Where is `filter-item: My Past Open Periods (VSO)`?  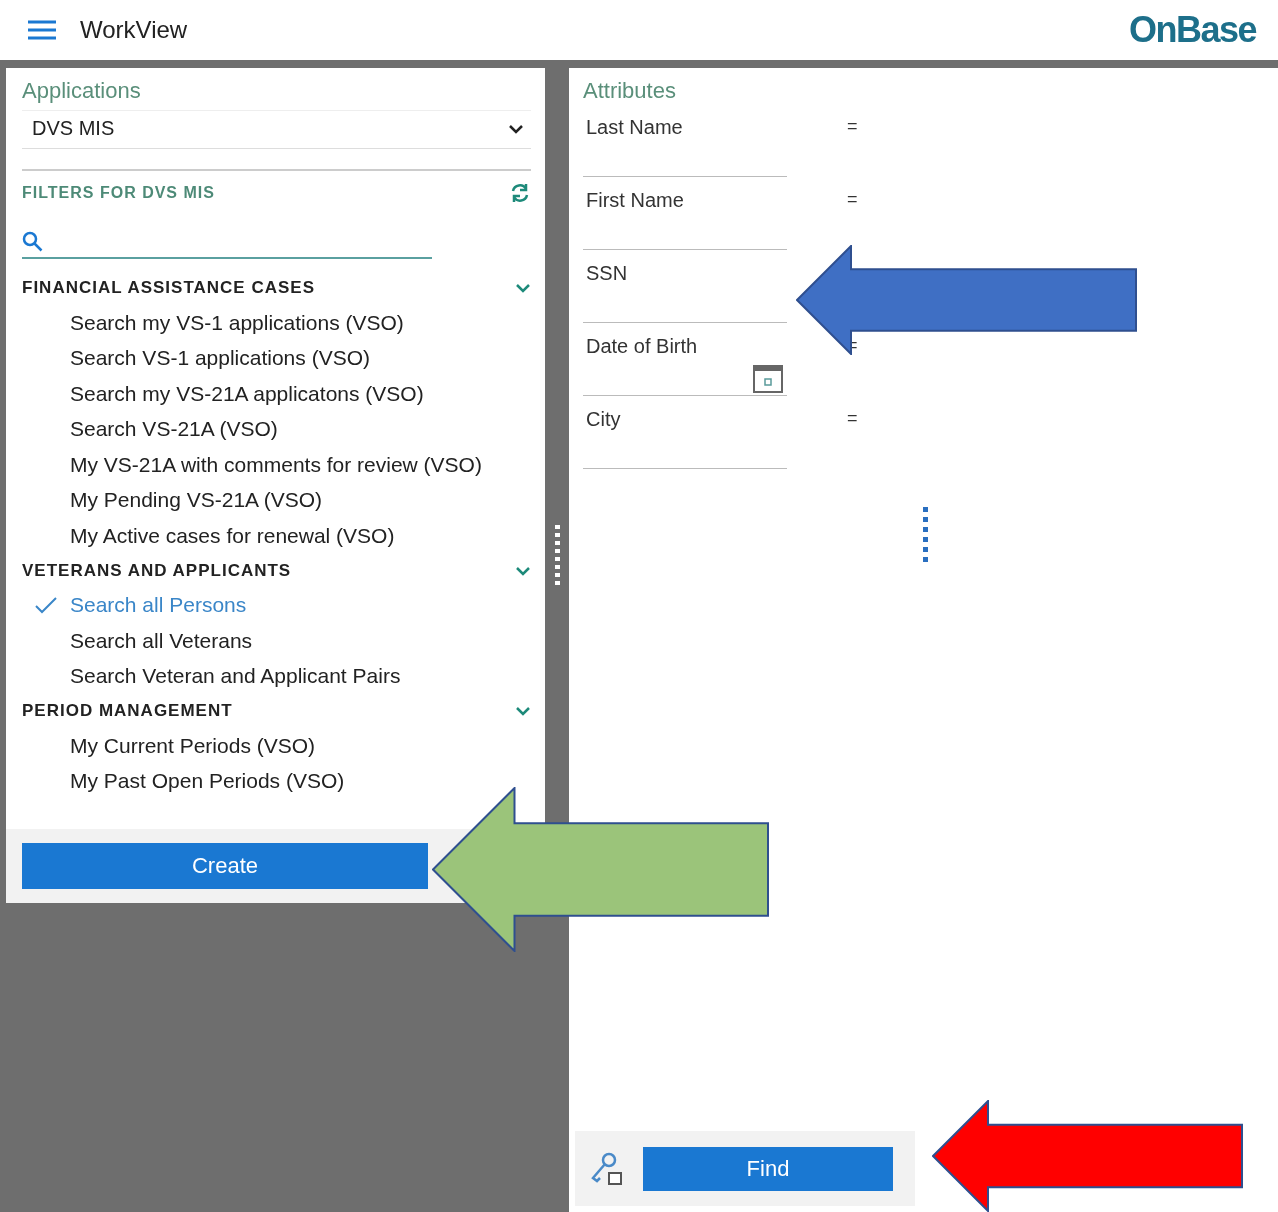 filter-item: My Past Open Periods (VSO) is located at coordinates (276, 781).